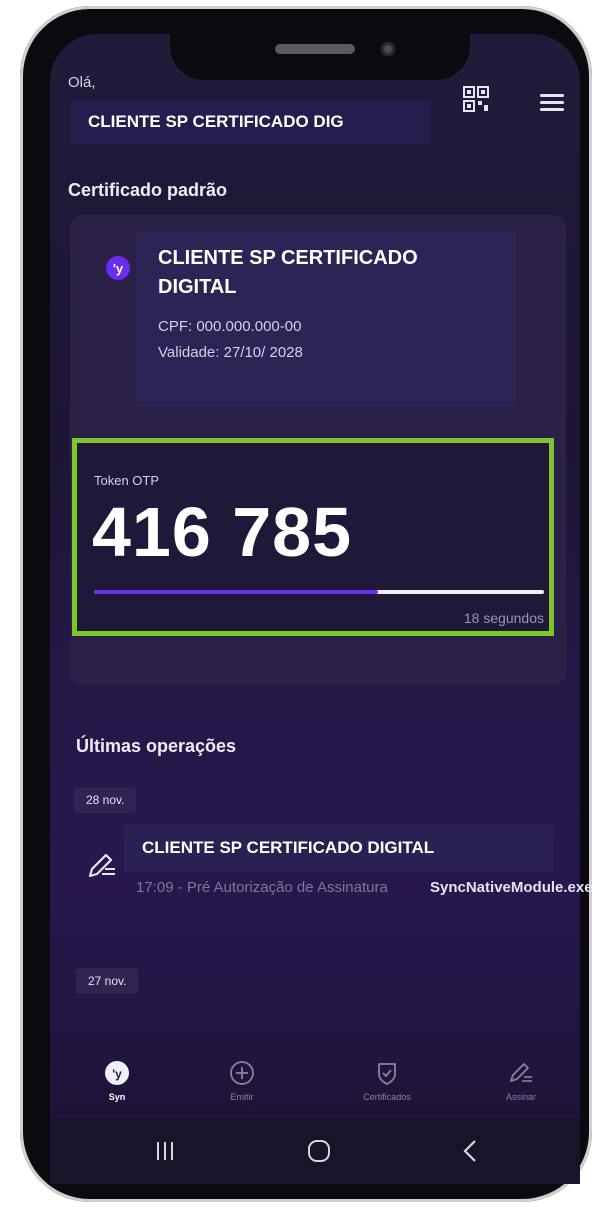 The height and width of the screenshot is (1207, 598). What do you see at coordinates (288, 272) in the screenshot?
I see `certificate-name: CLIENTE SP CERTIFICADO DIGITAL` at bounding box center [288, 272].